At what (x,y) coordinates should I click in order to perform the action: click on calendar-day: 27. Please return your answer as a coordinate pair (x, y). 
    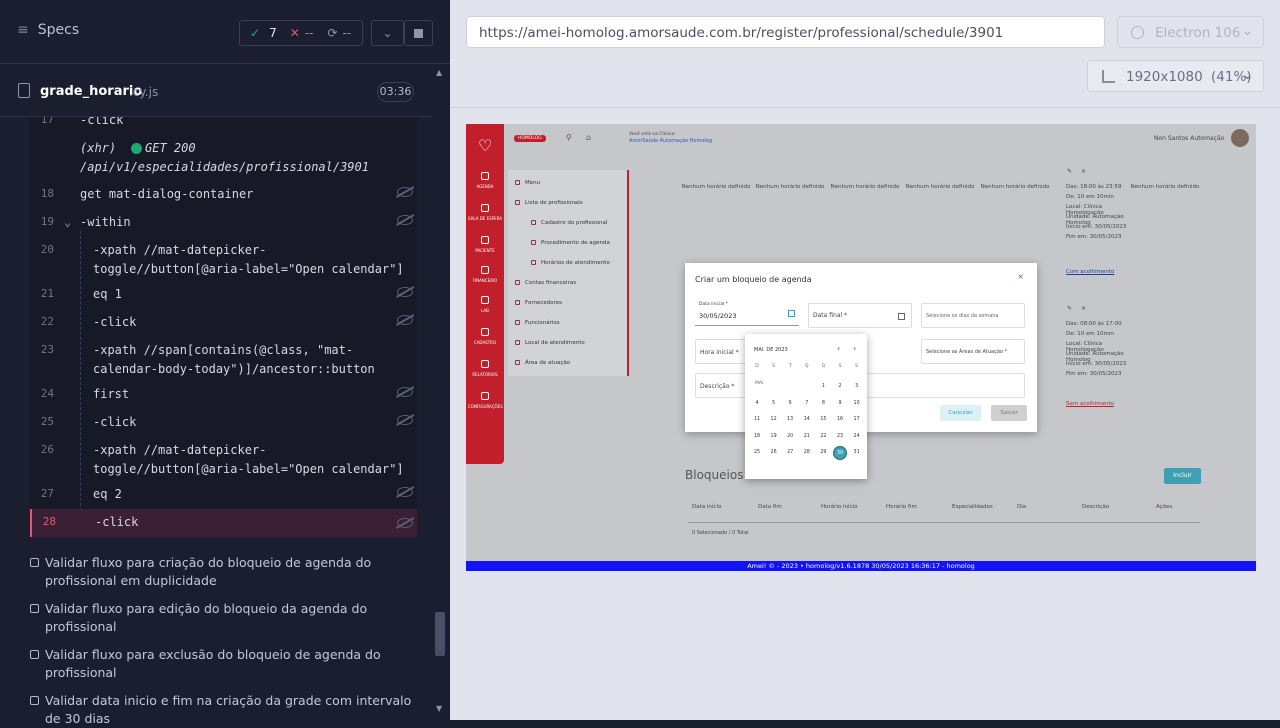
    Looking at the image, I should click on (790, 453).